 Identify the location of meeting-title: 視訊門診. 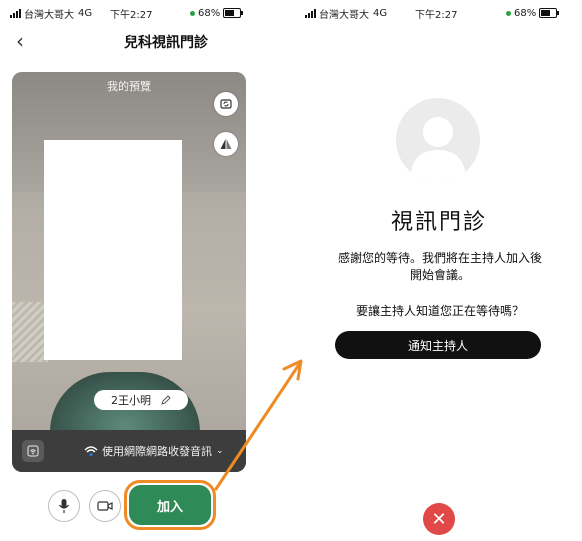
(438, 222).